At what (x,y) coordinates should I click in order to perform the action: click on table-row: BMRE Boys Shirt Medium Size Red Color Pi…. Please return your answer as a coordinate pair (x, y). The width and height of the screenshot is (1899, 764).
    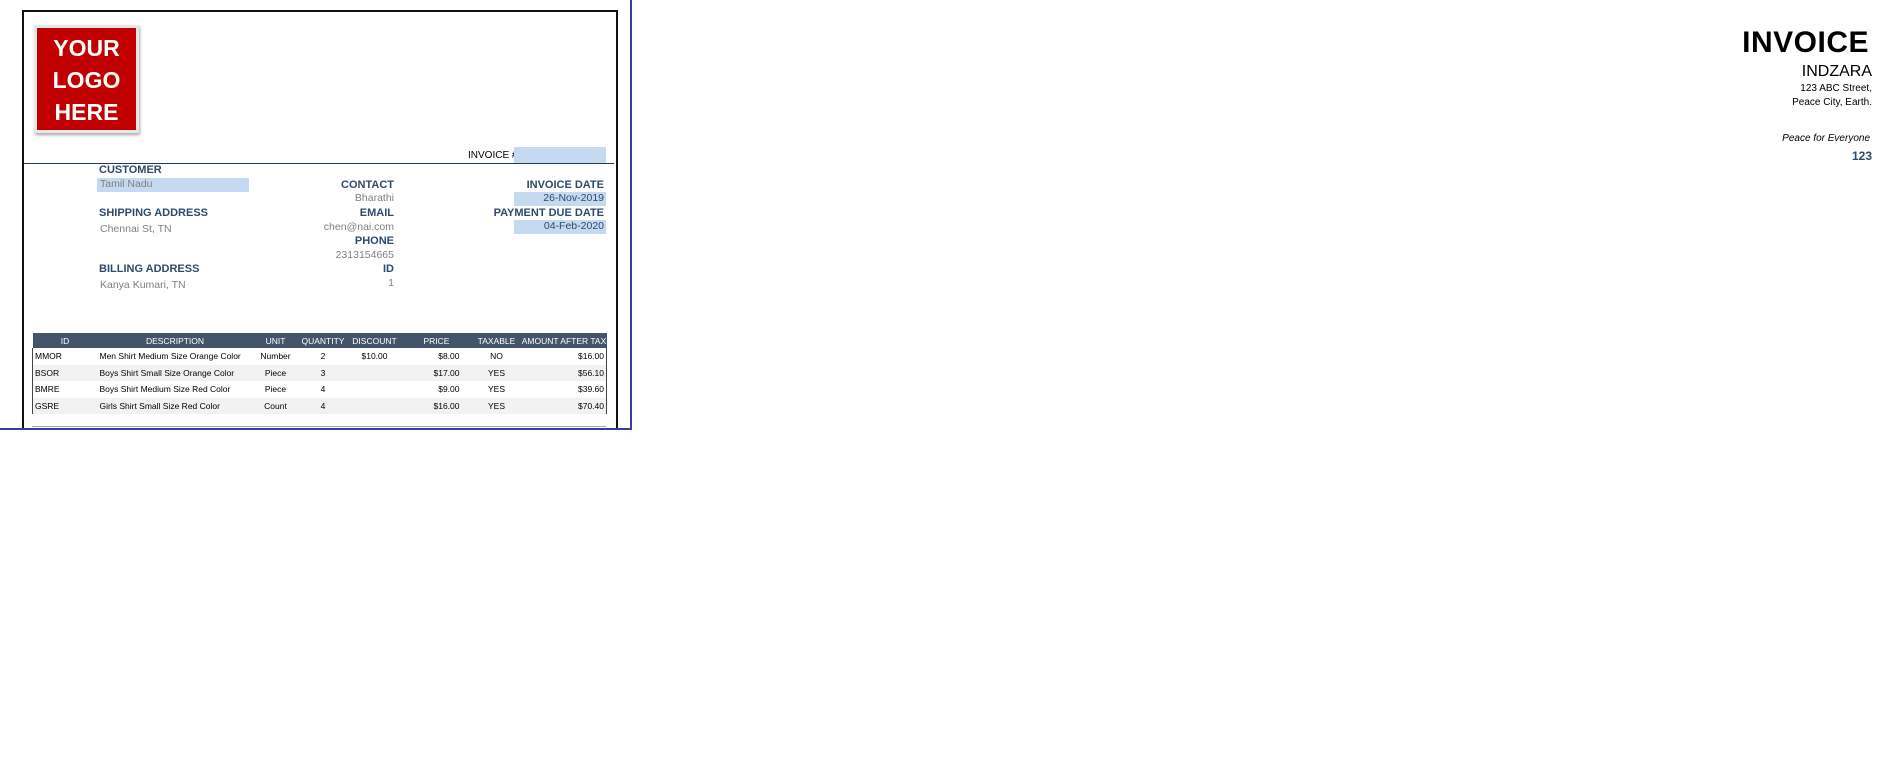
    Looking at the image, I should click on (319, 389).